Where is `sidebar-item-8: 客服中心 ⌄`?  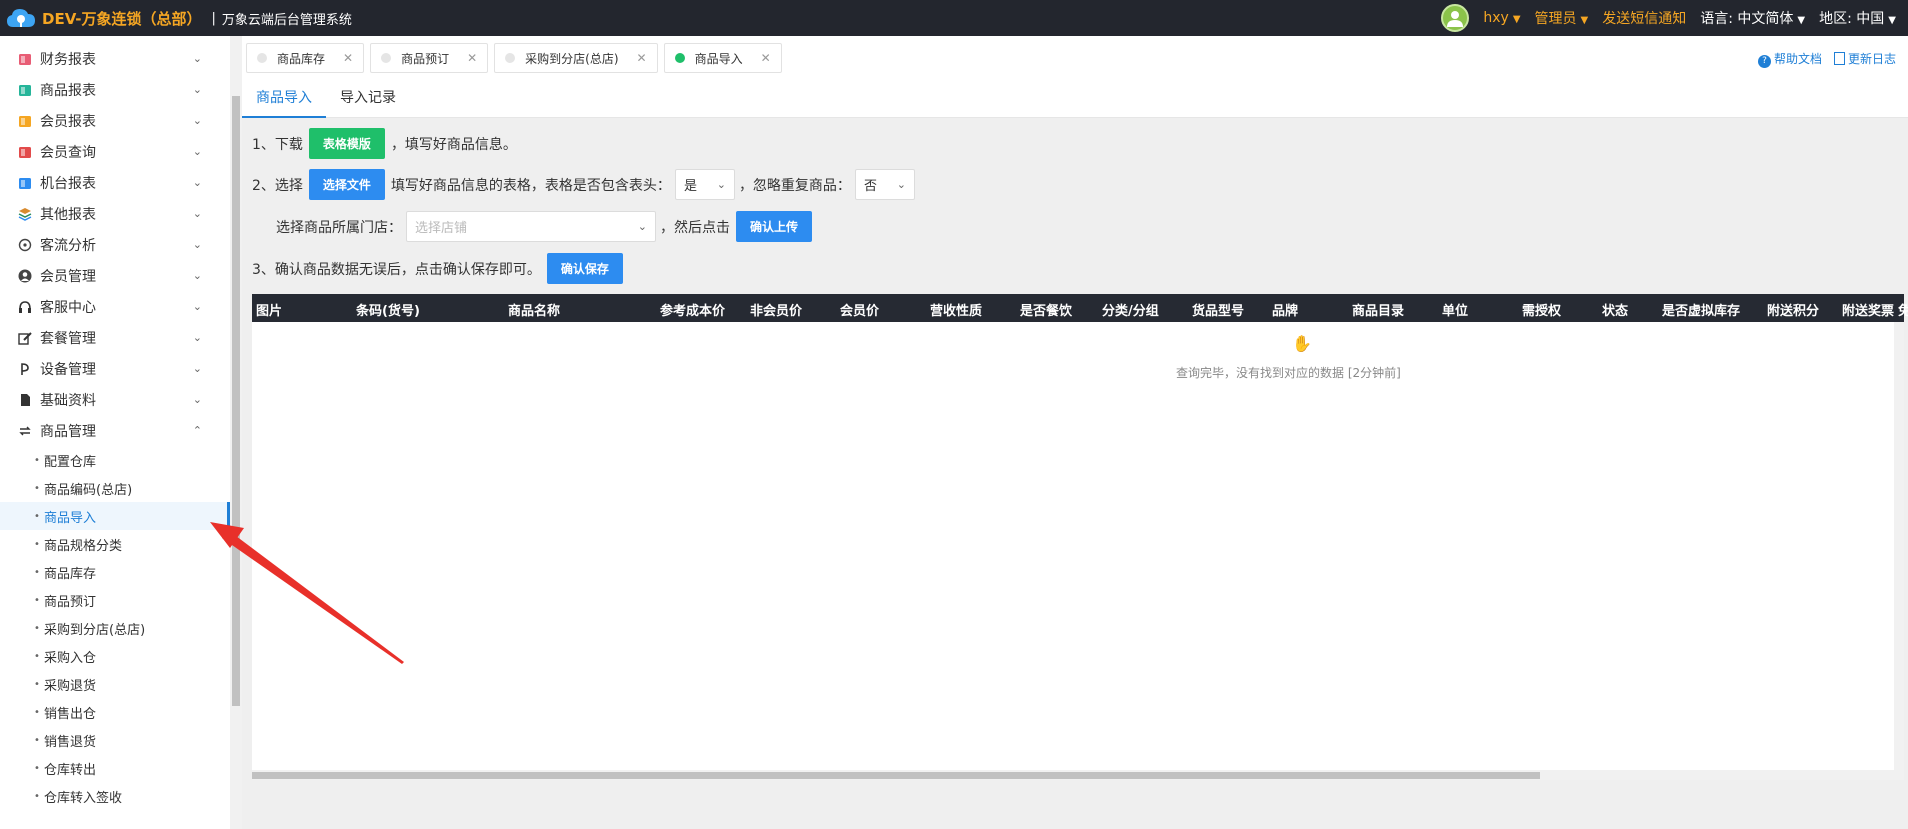
sidebar-item-8: 客服中心 ⌄ is located at coordinates (115, 306).